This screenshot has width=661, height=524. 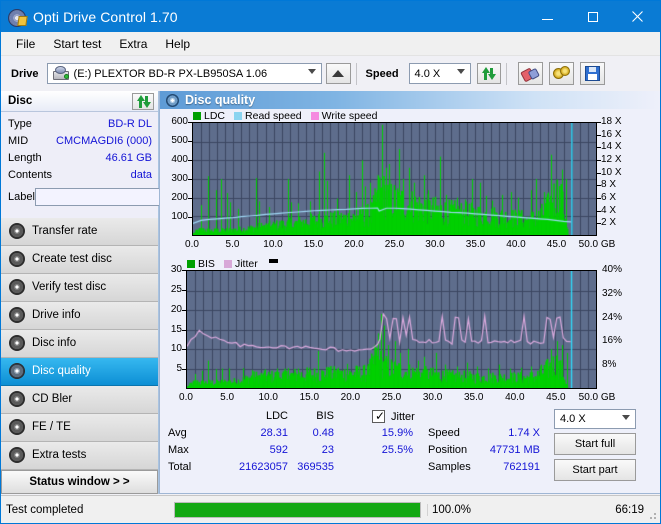 I want to click on legend-label: Write speed, so click(x=349, y=115).